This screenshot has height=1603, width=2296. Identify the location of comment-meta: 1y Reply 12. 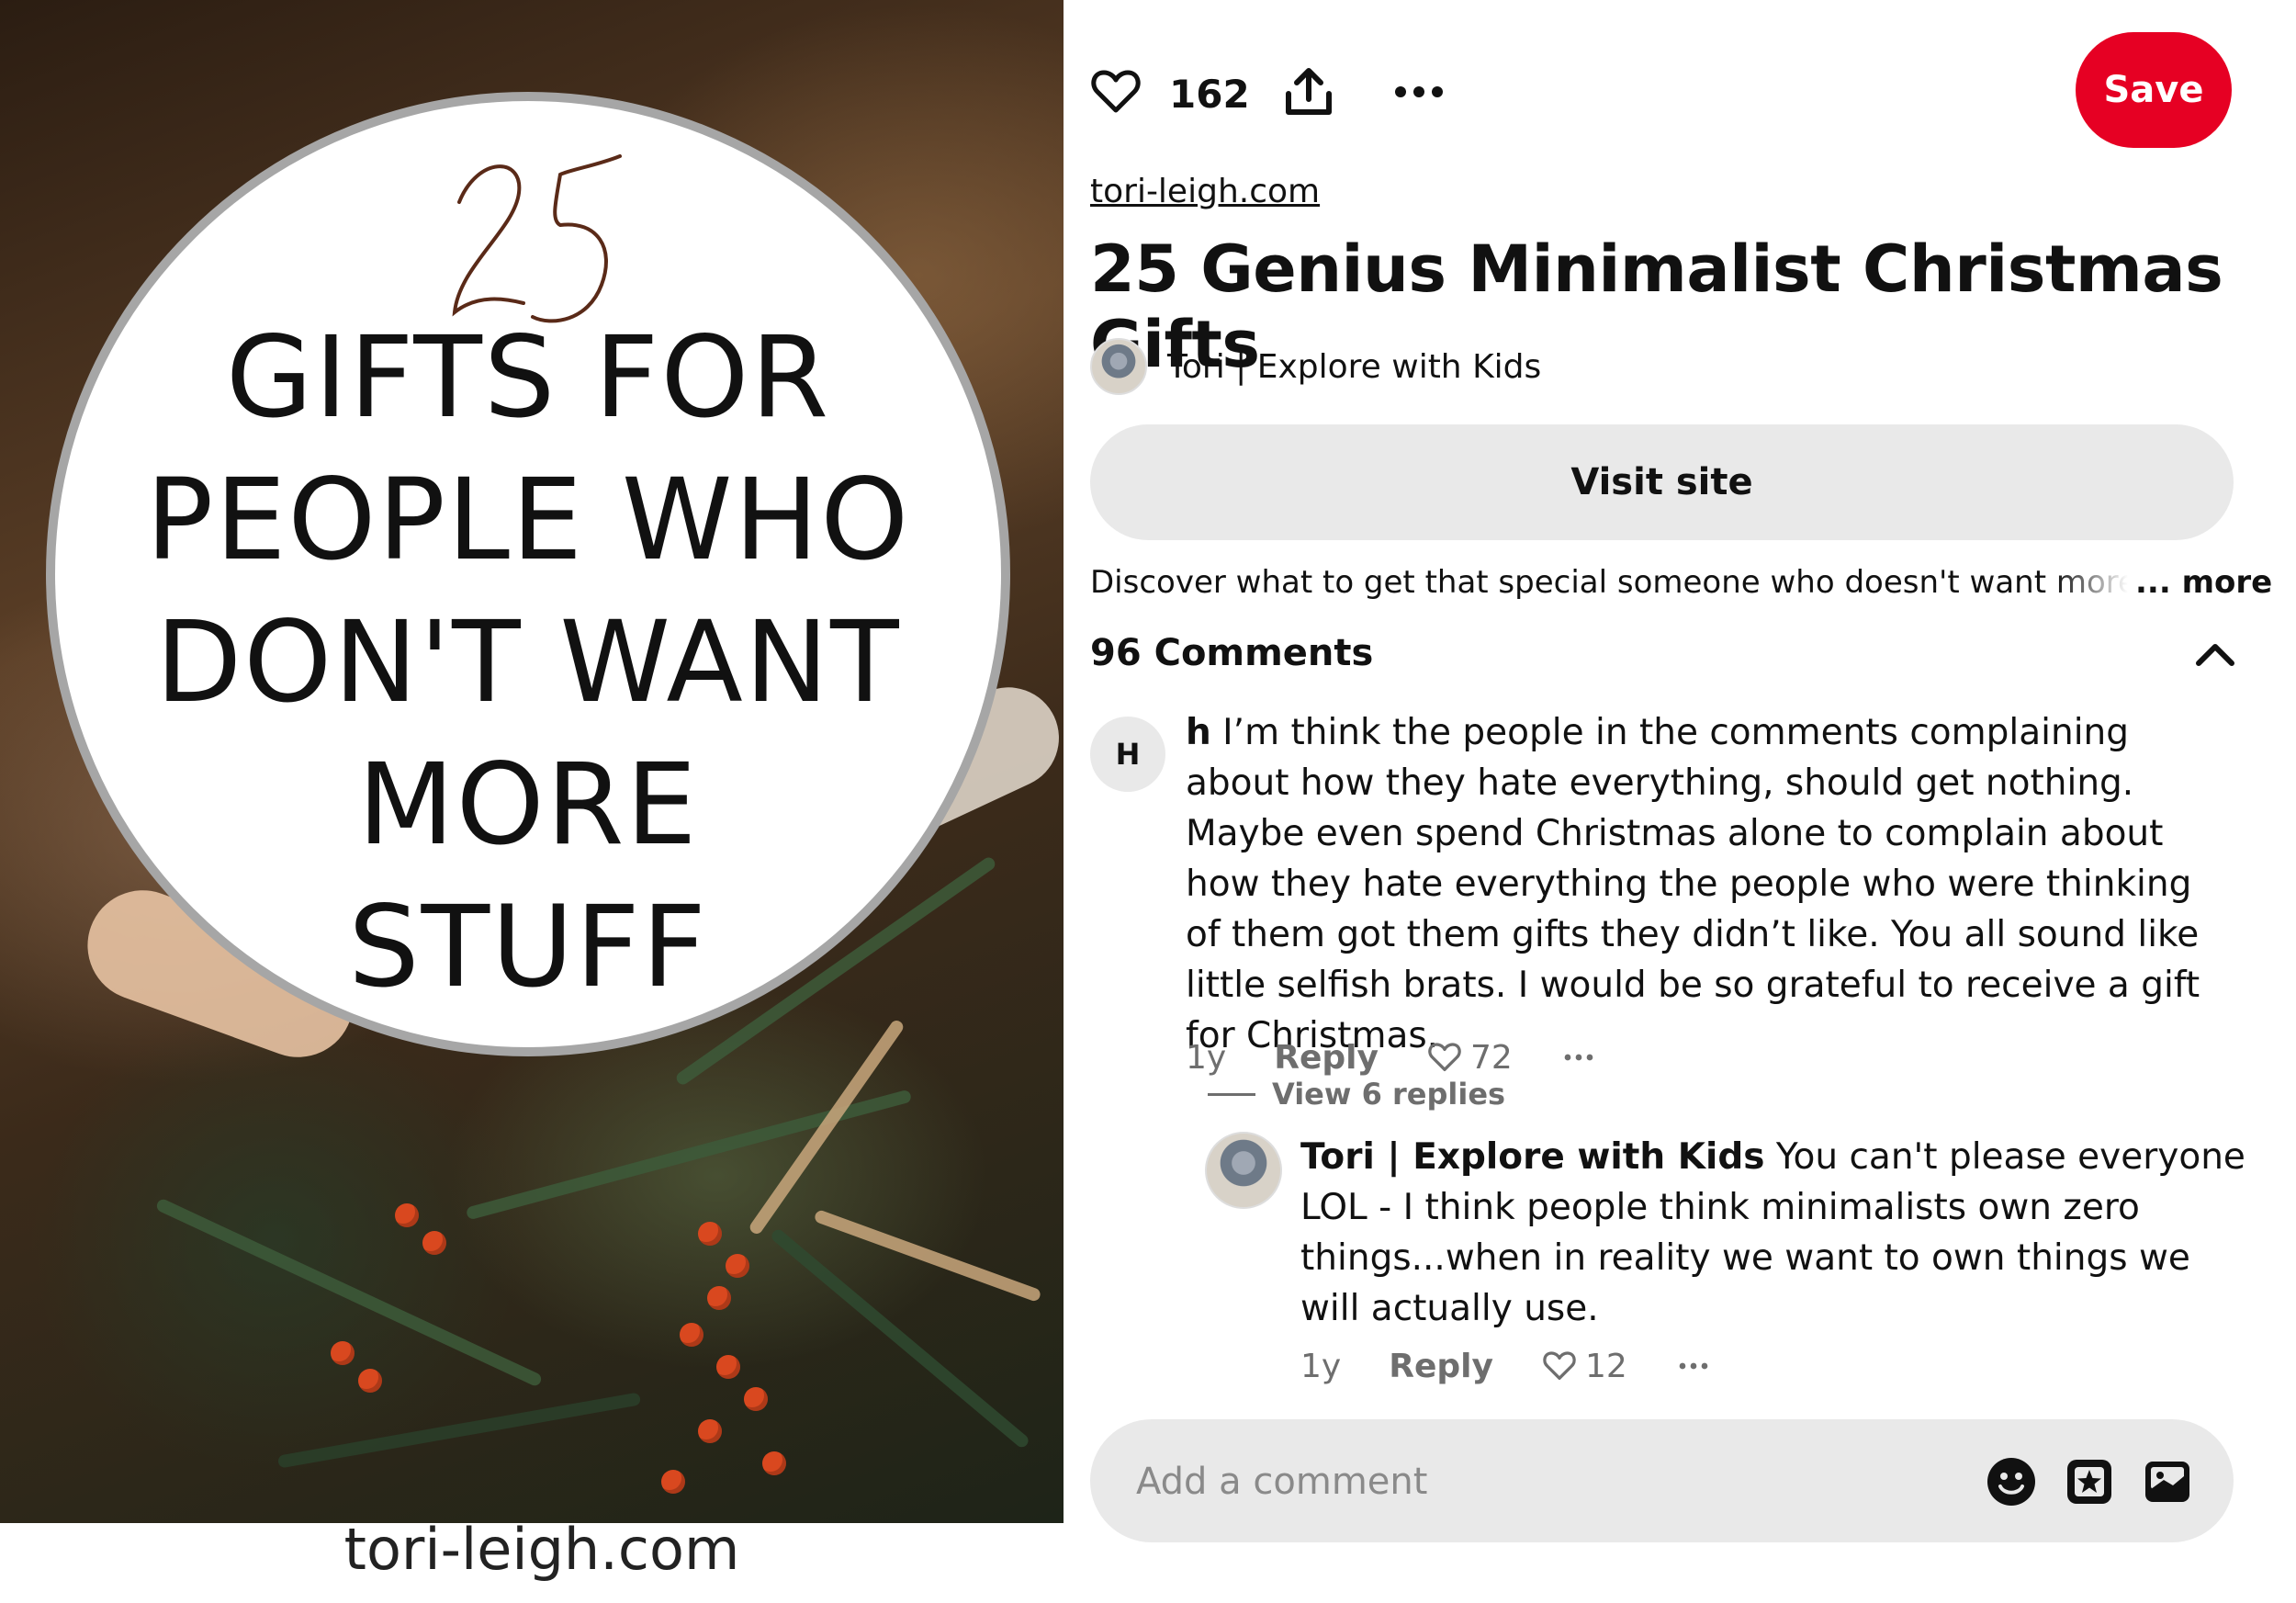
(1530, 1366).